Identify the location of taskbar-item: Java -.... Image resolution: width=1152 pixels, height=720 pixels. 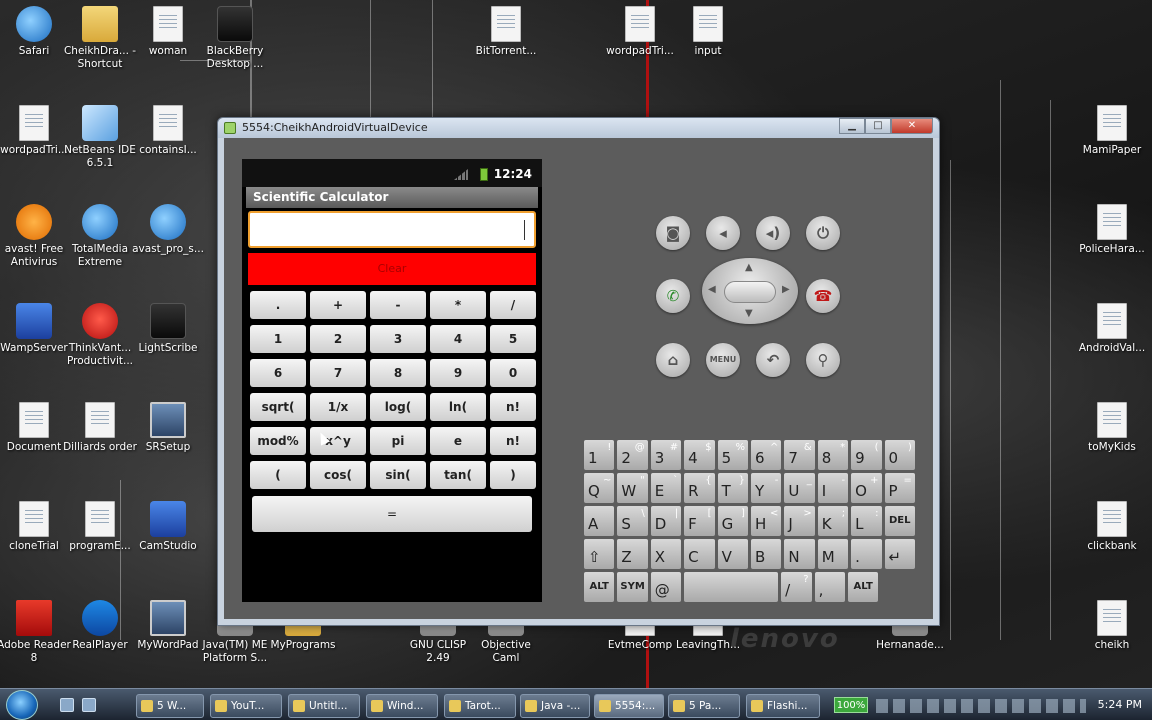
(555, 706).